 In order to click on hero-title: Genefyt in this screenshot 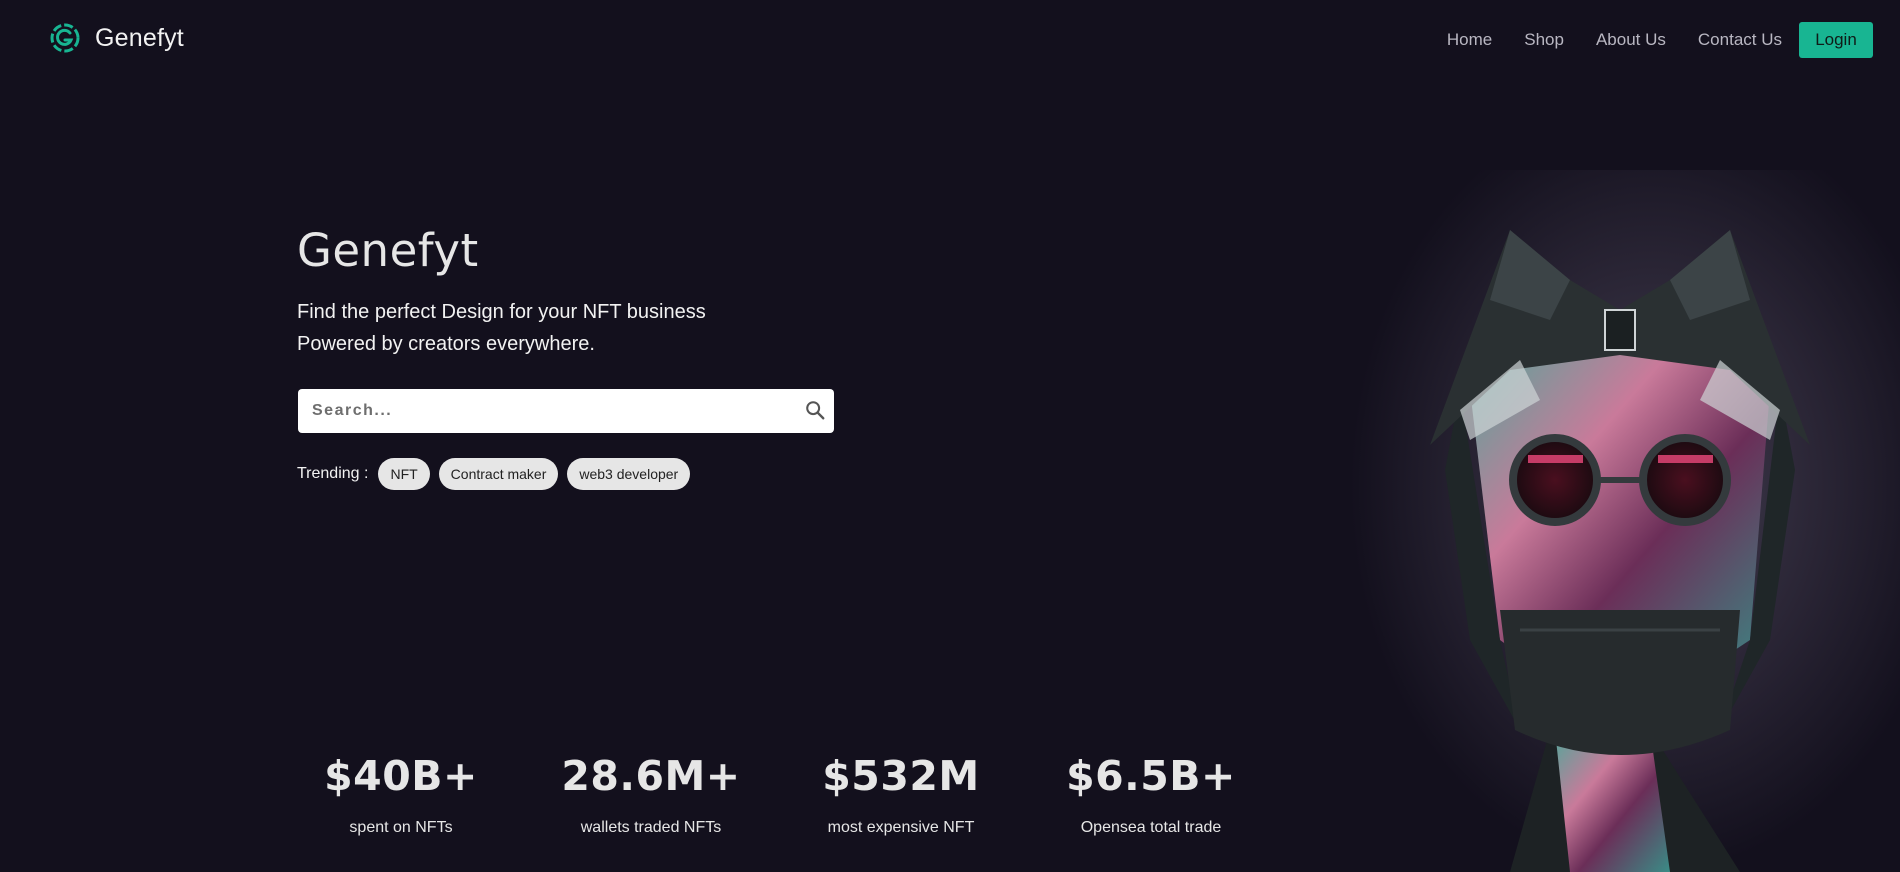, I will do `click(388, 250)`.